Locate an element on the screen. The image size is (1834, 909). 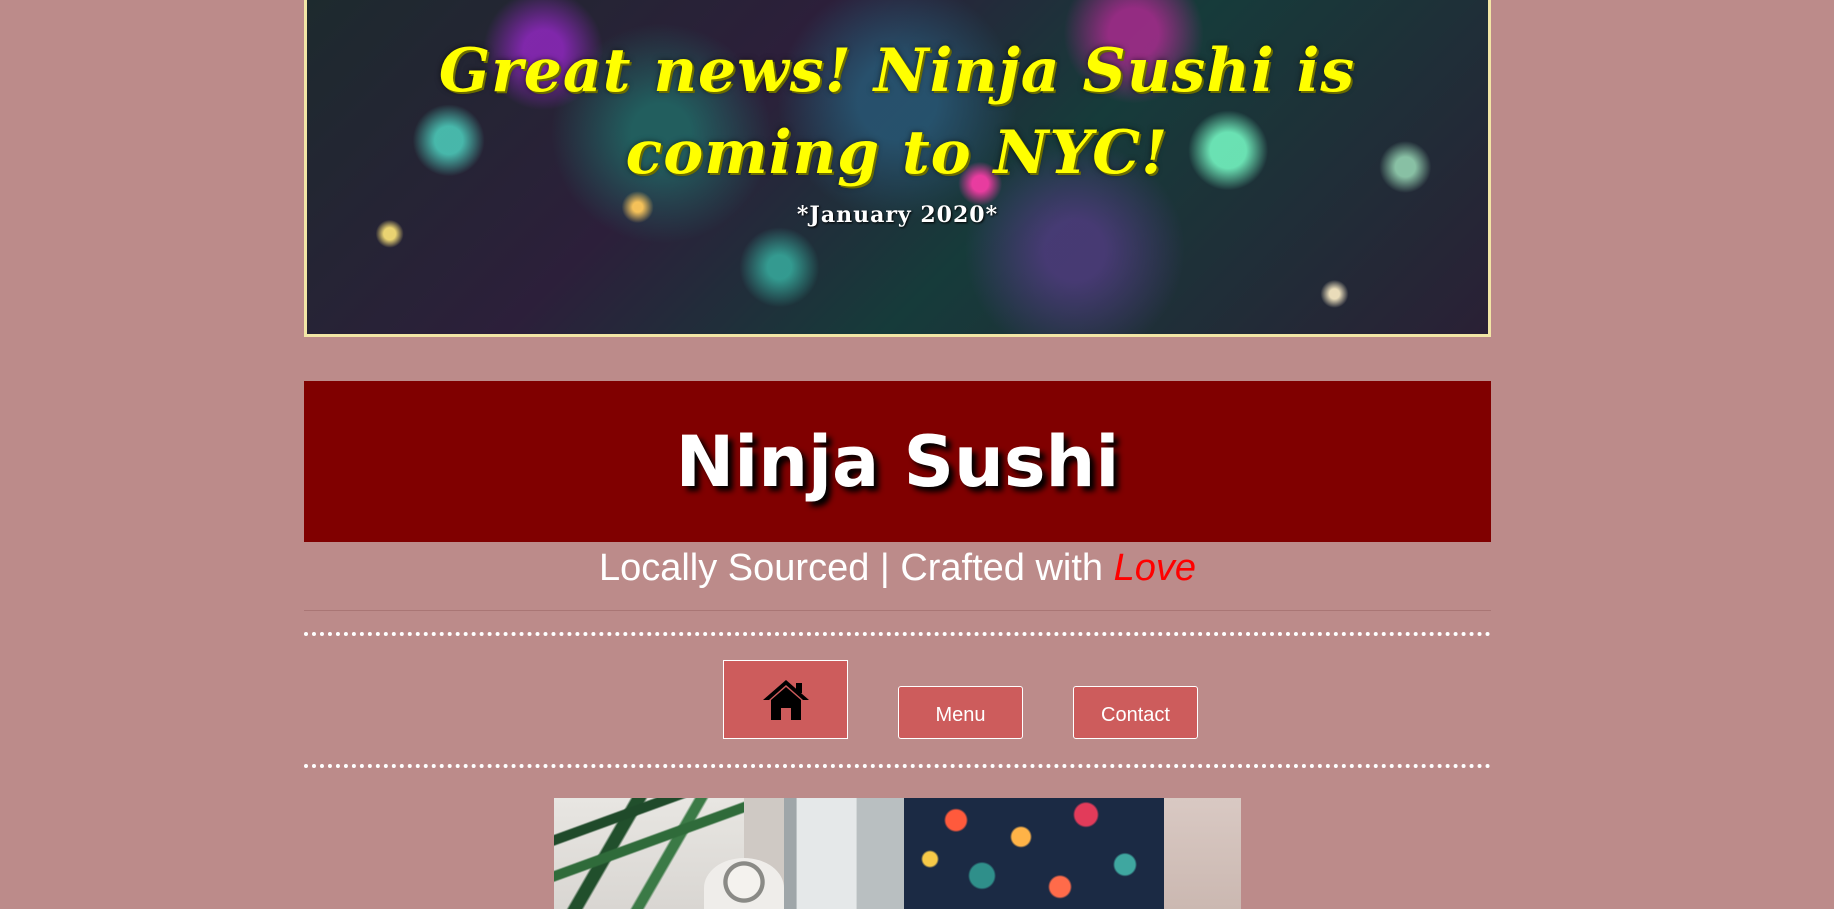
banner-date: *January 2020* is located at coordinates (897, 215).